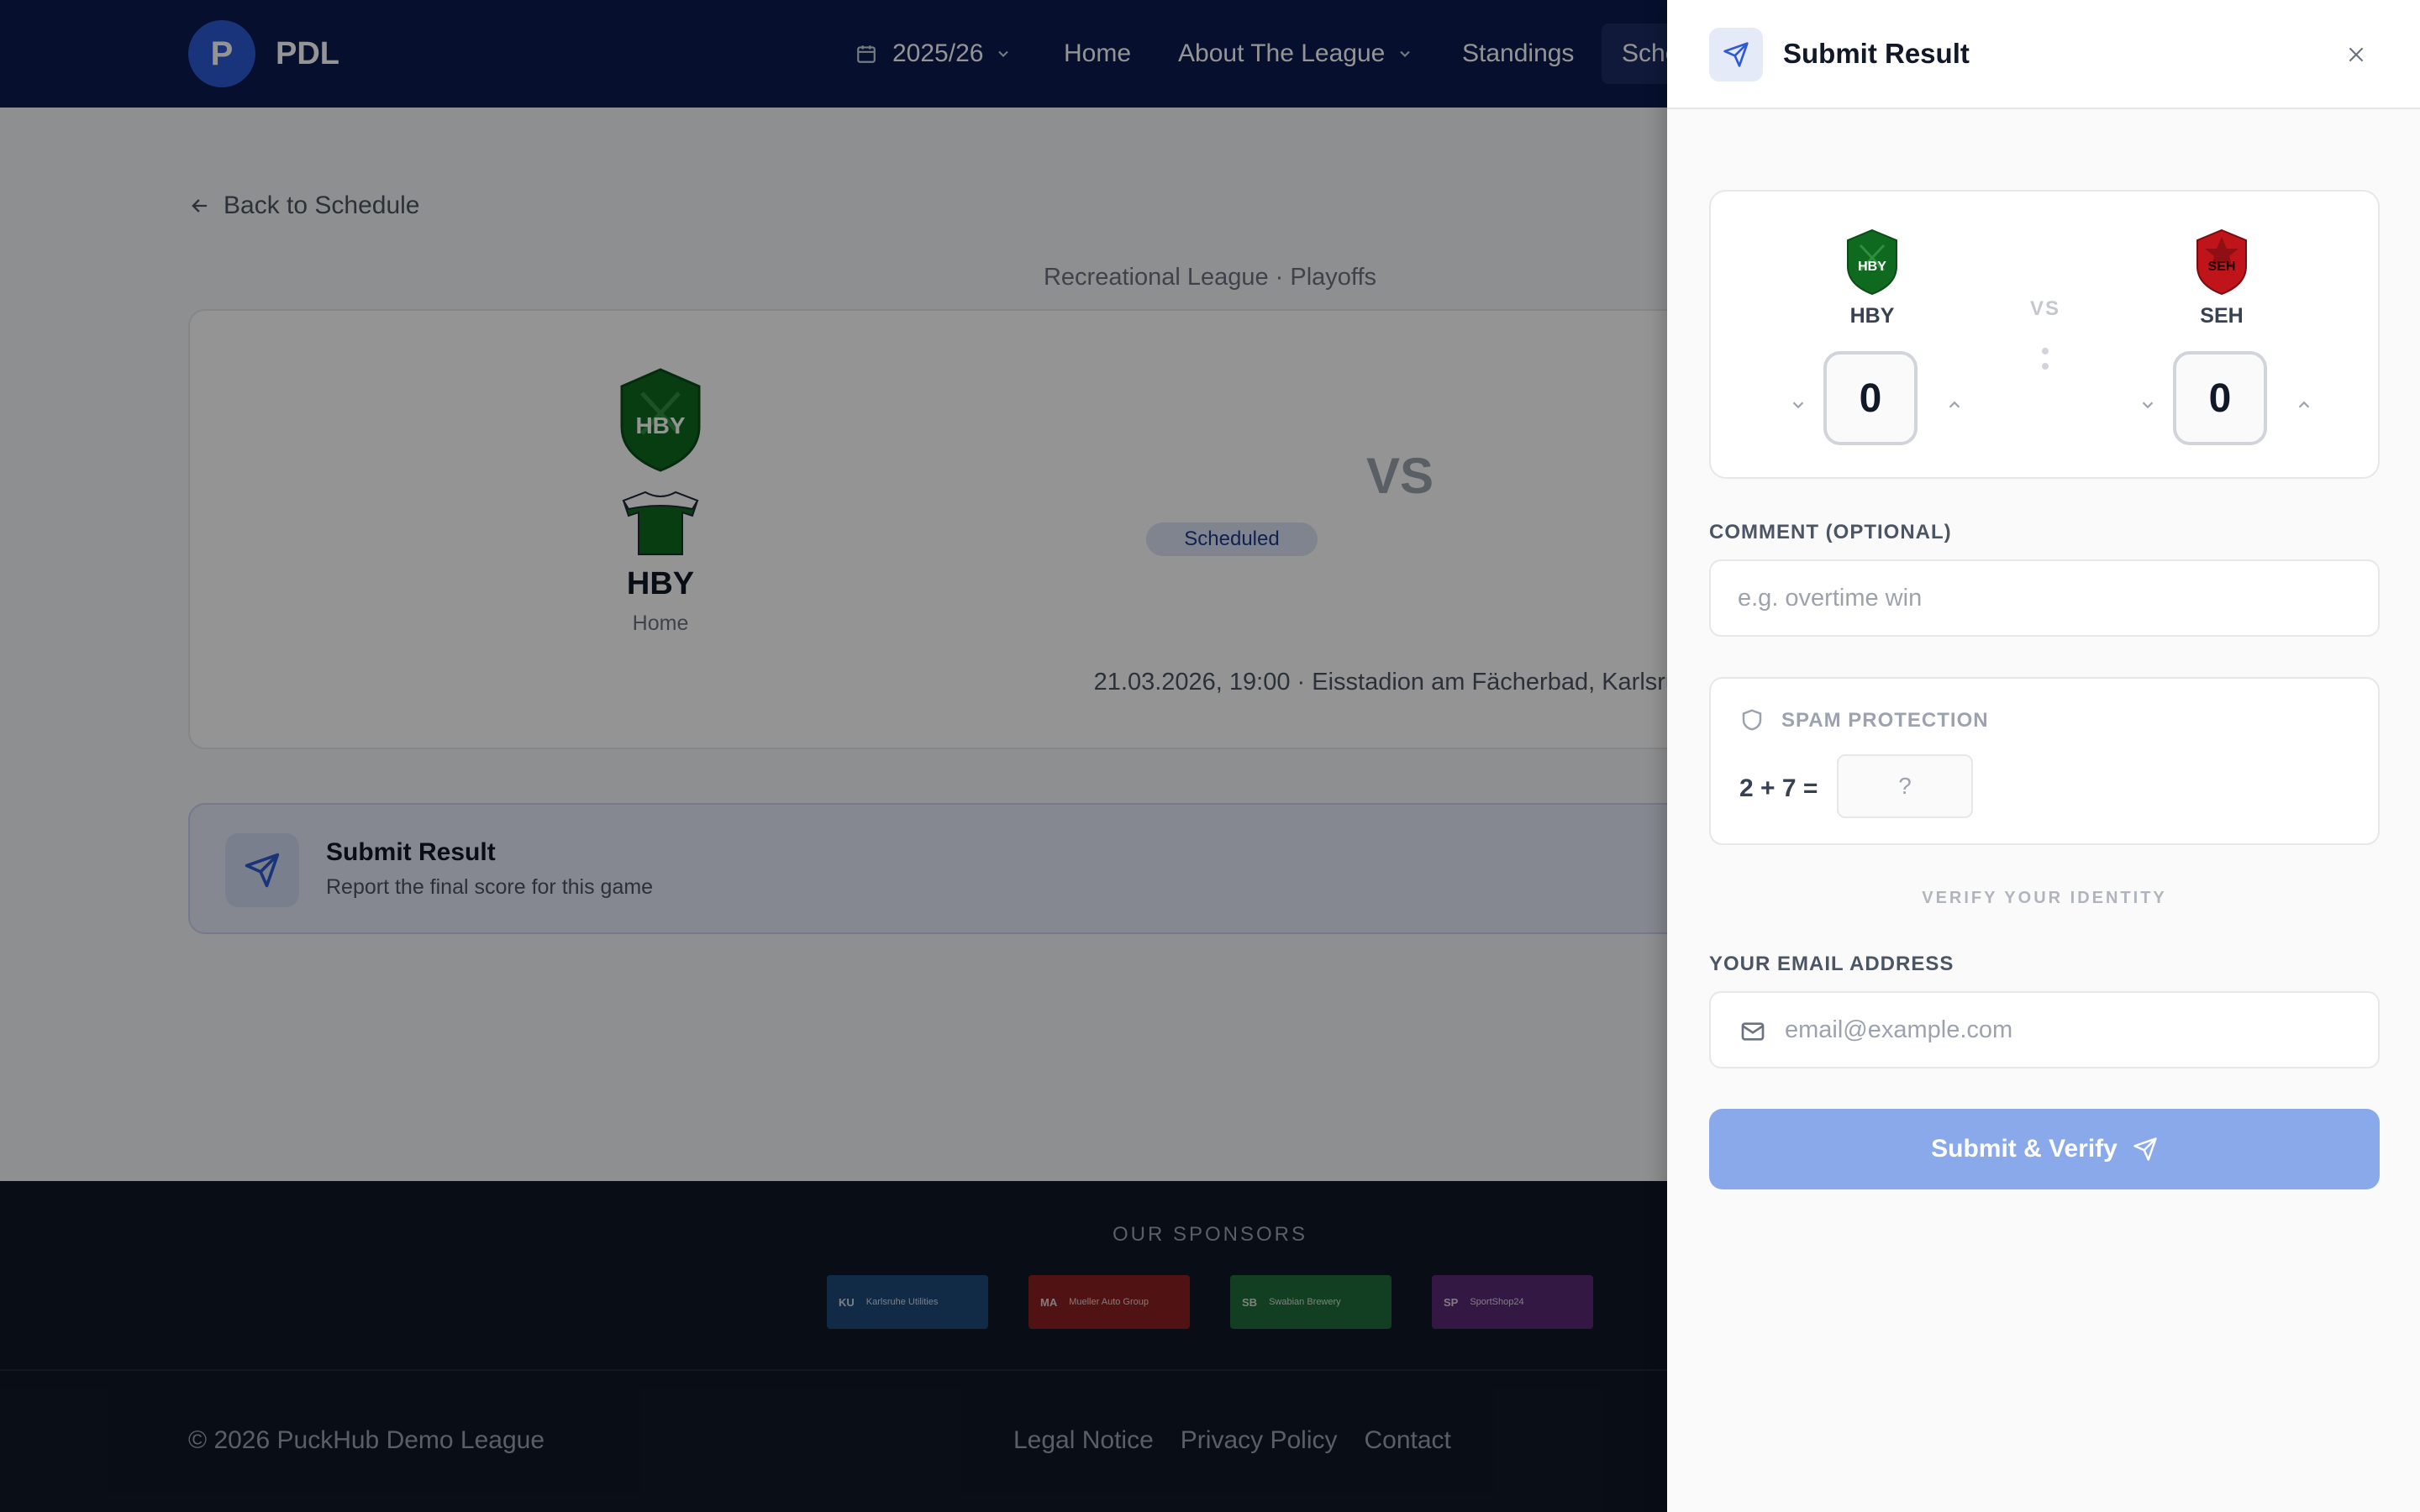 This screenshot has height=1512, width=2420. What do you see at coordinates (1870, 398) in the screenshot?
I see `home-score-input: 0` at bounding box center [1870, 398].